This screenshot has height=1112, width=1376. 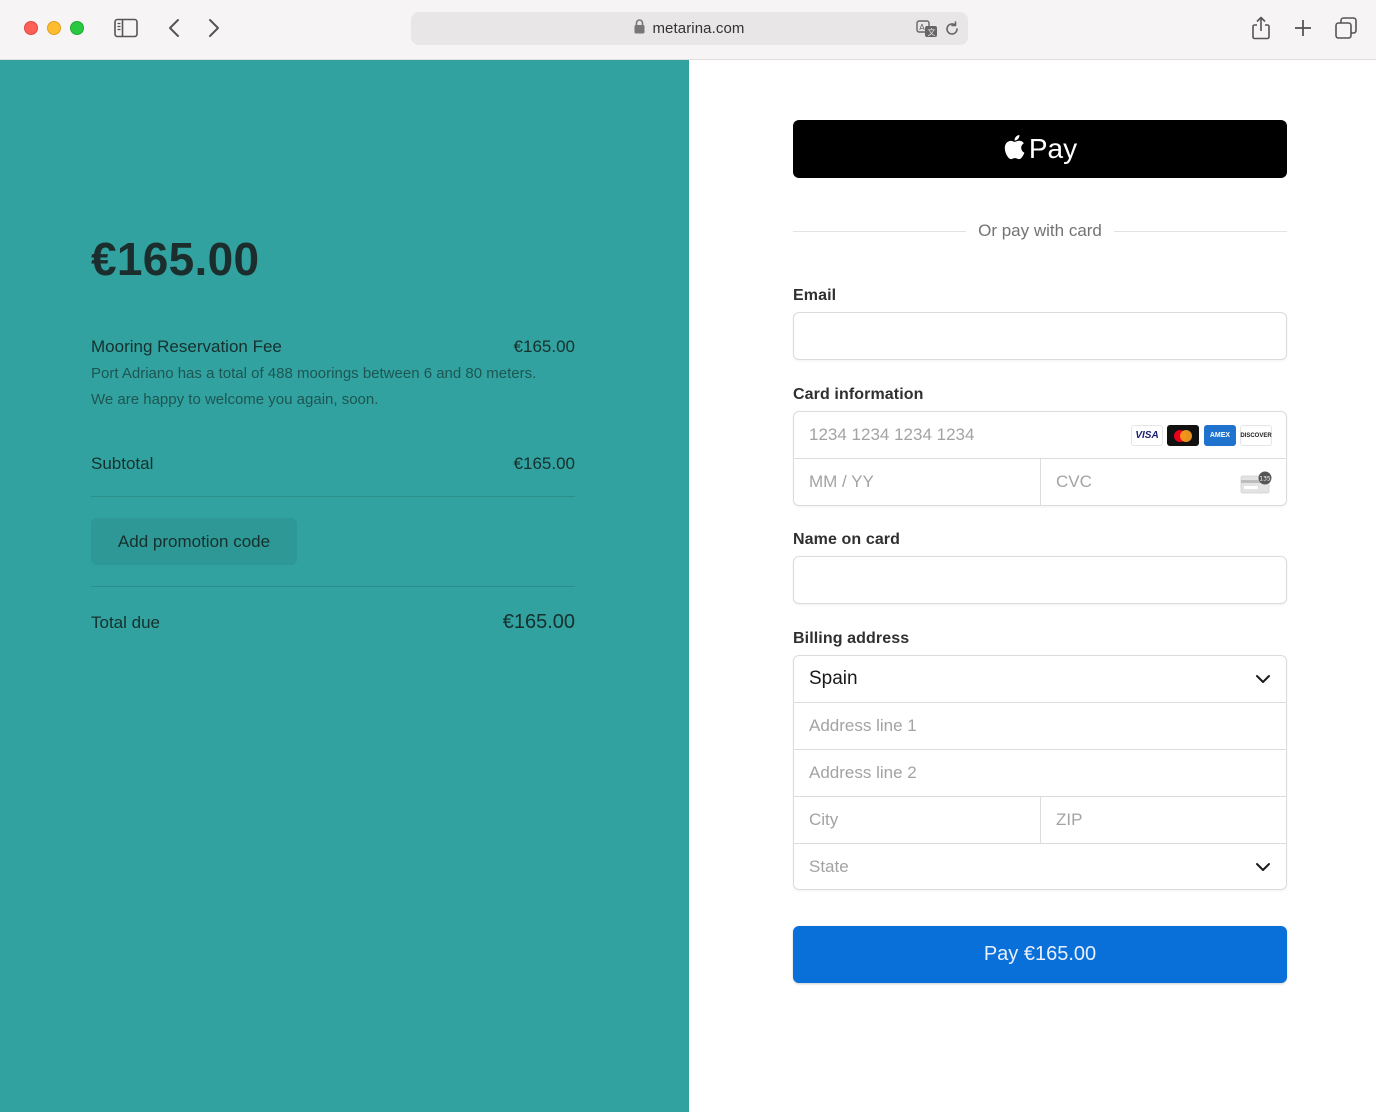 I want to click on state-select-placeholder: State, so click(x=829, y=866).